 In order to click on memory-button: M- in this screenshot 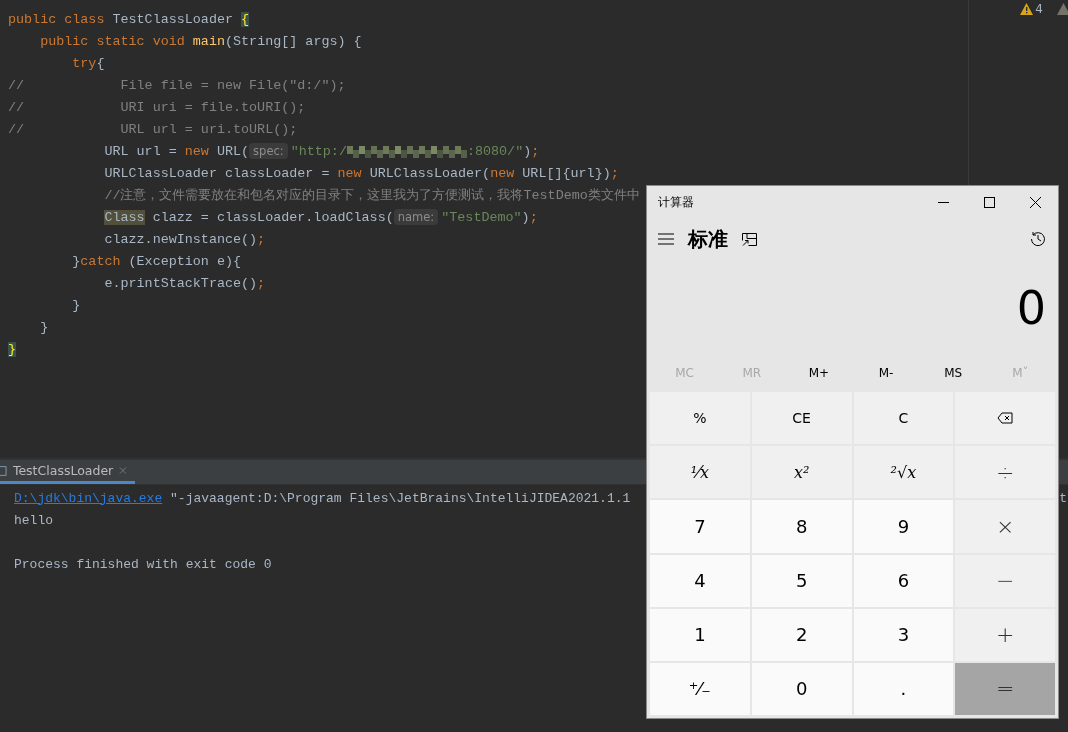, I will do `click(886, 373)`.